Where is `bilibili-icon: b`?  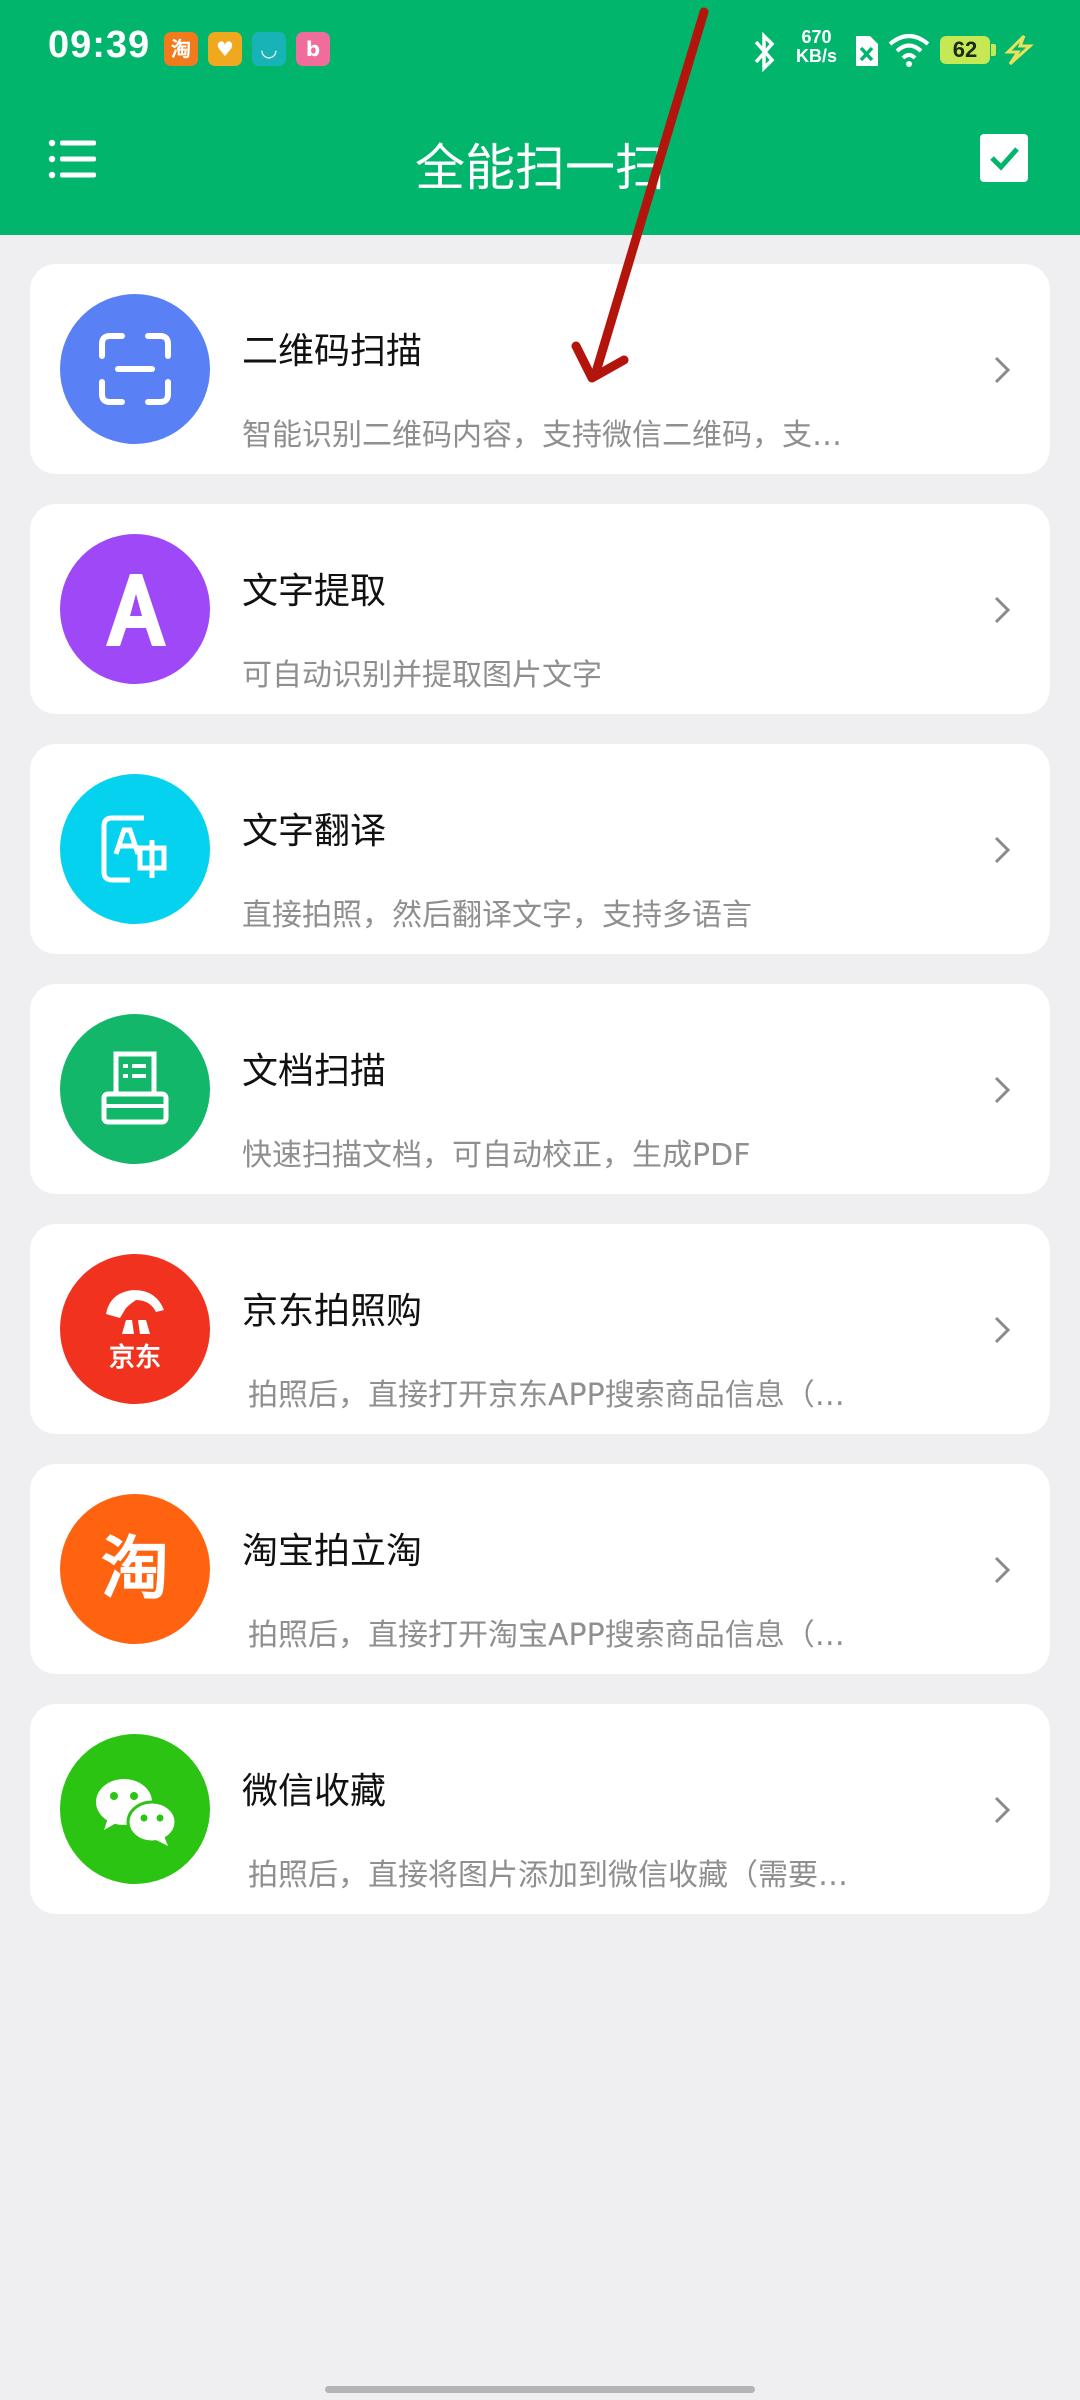 bilibili-icon: b is located at coordinates (313, 49).